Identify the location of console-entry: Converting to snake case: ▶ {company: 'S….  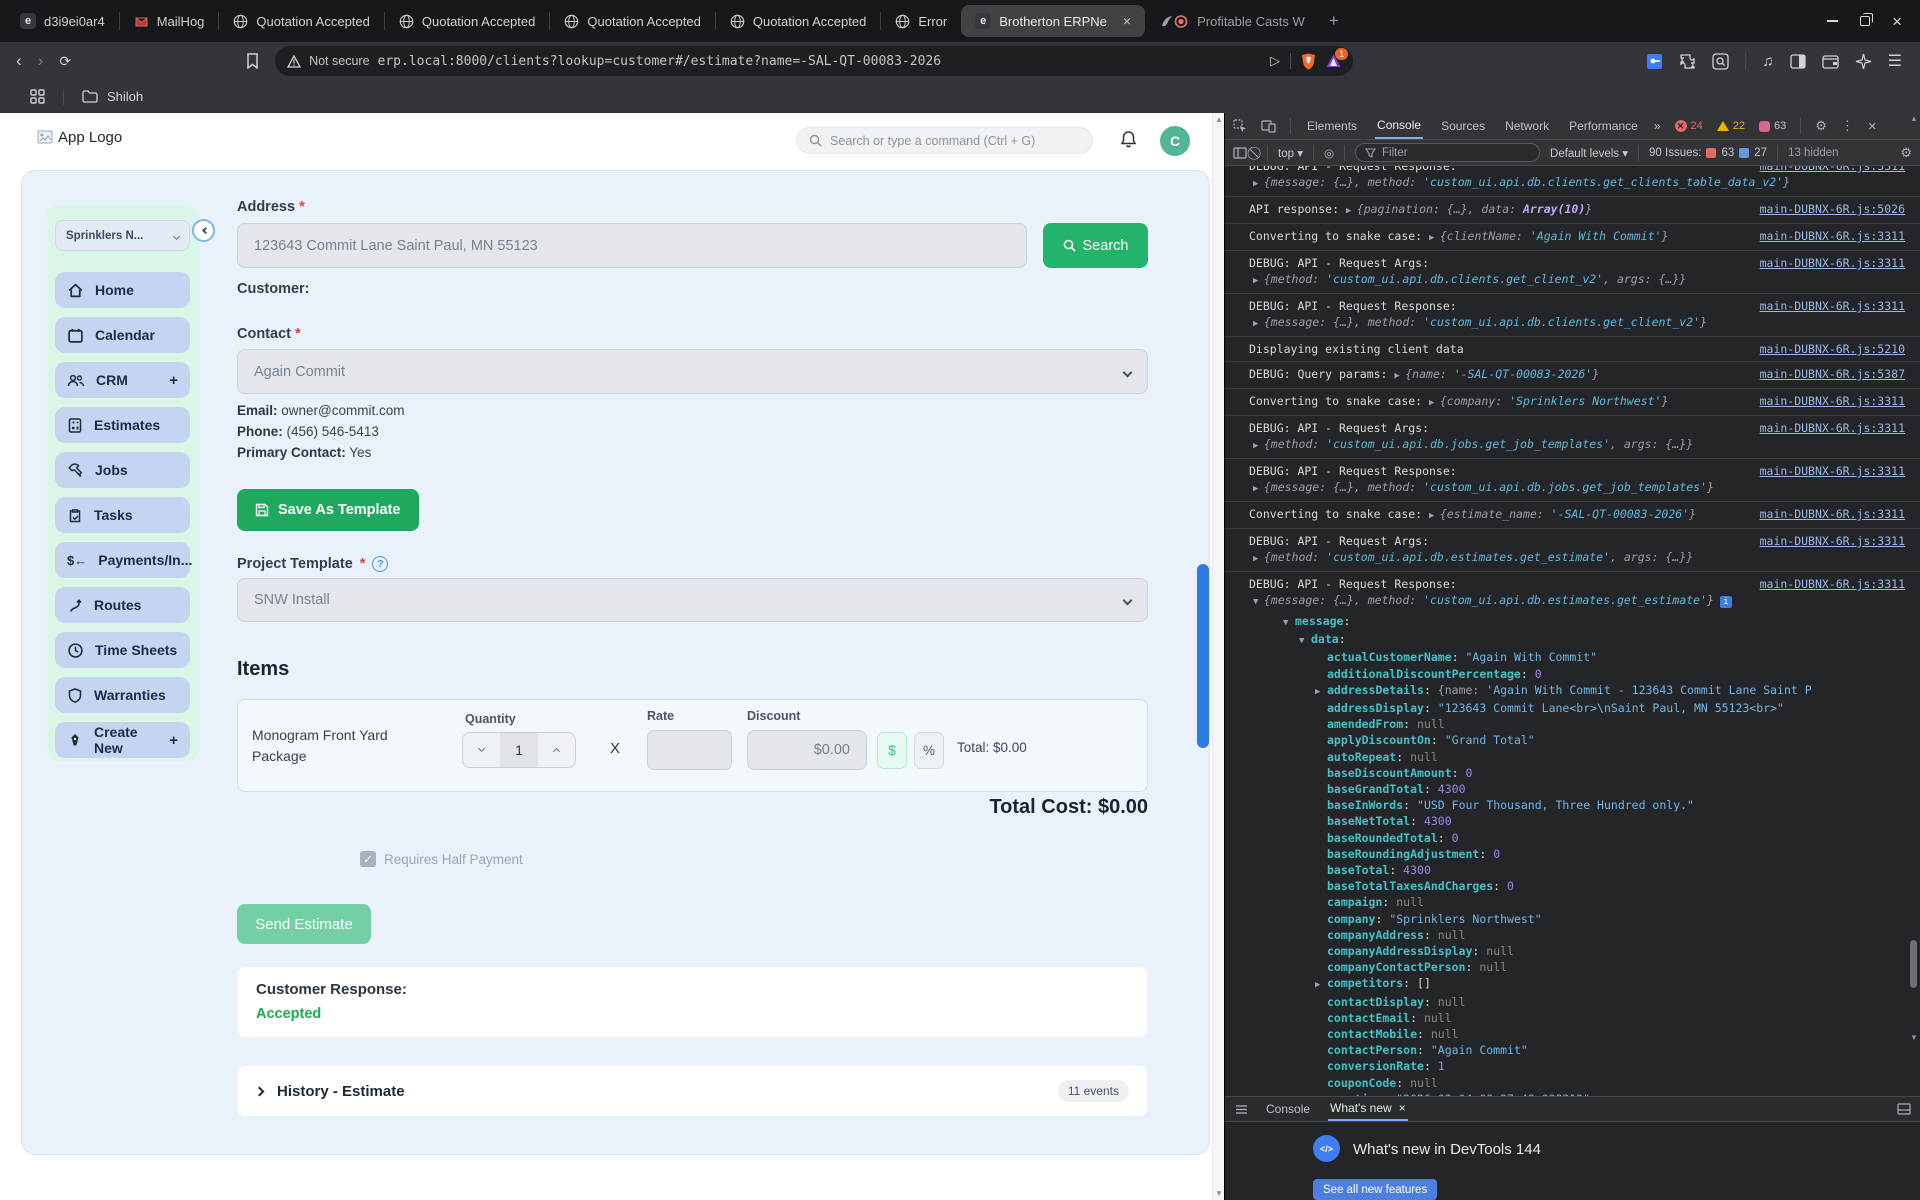
(1572, 402).